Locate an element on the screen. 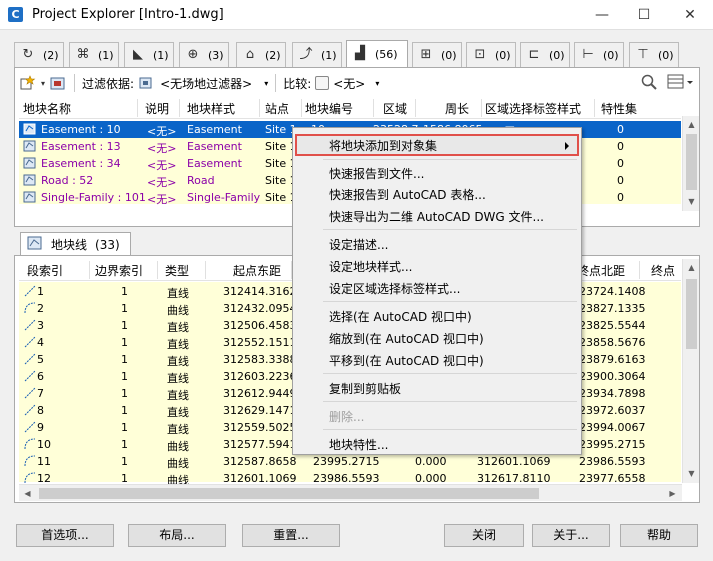 Image resolution: width=713 pixels, height=561 pixels. col-area: 区域 is located at coordinates (395, 108).